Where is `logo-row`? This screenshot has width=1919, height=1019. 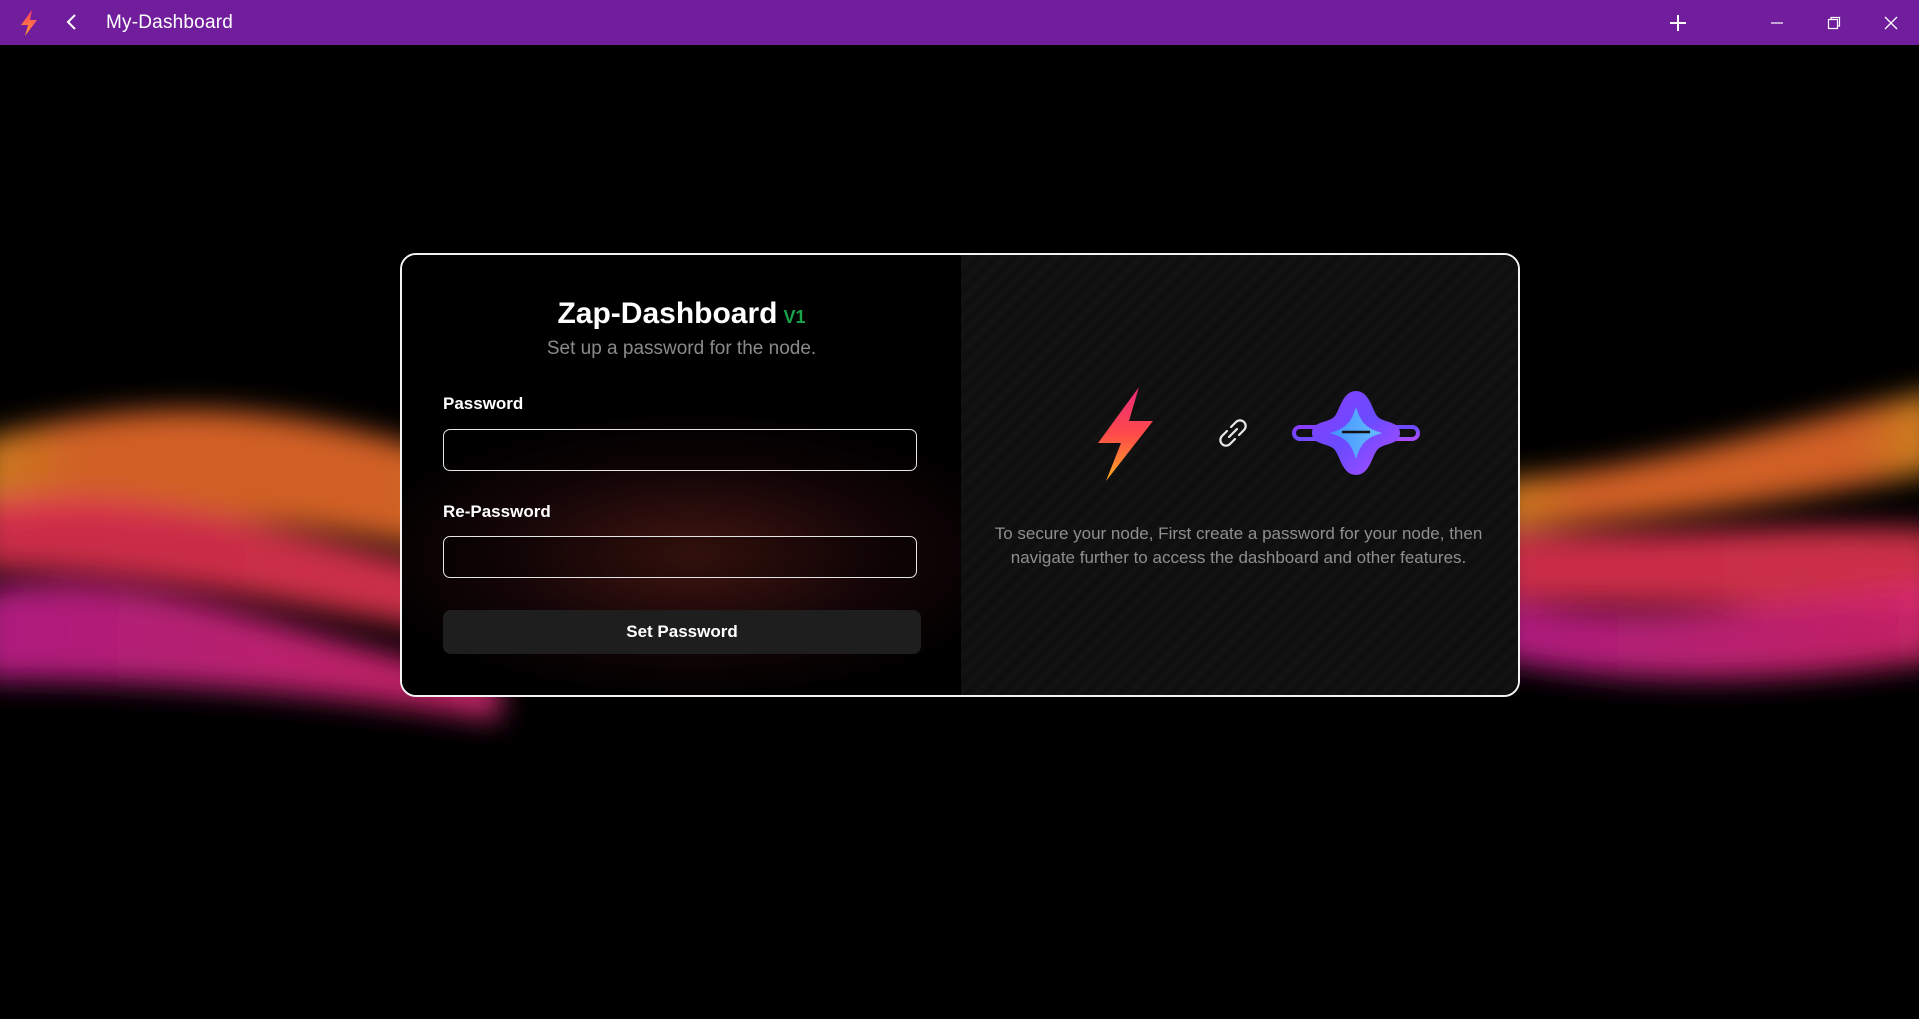 logo-row is located at coordinates (1238, 435).